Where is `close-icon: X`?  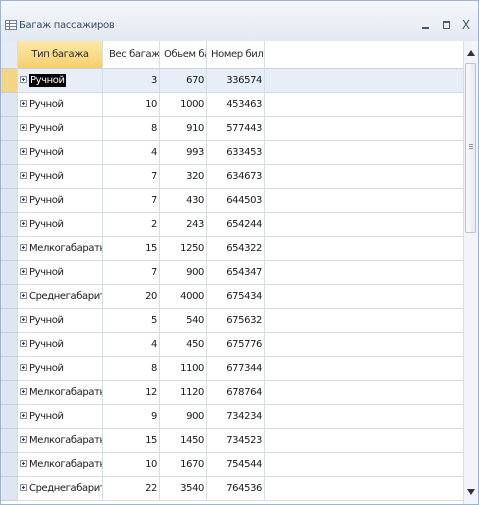
close-icon: X is located at coordinates (466, 25).